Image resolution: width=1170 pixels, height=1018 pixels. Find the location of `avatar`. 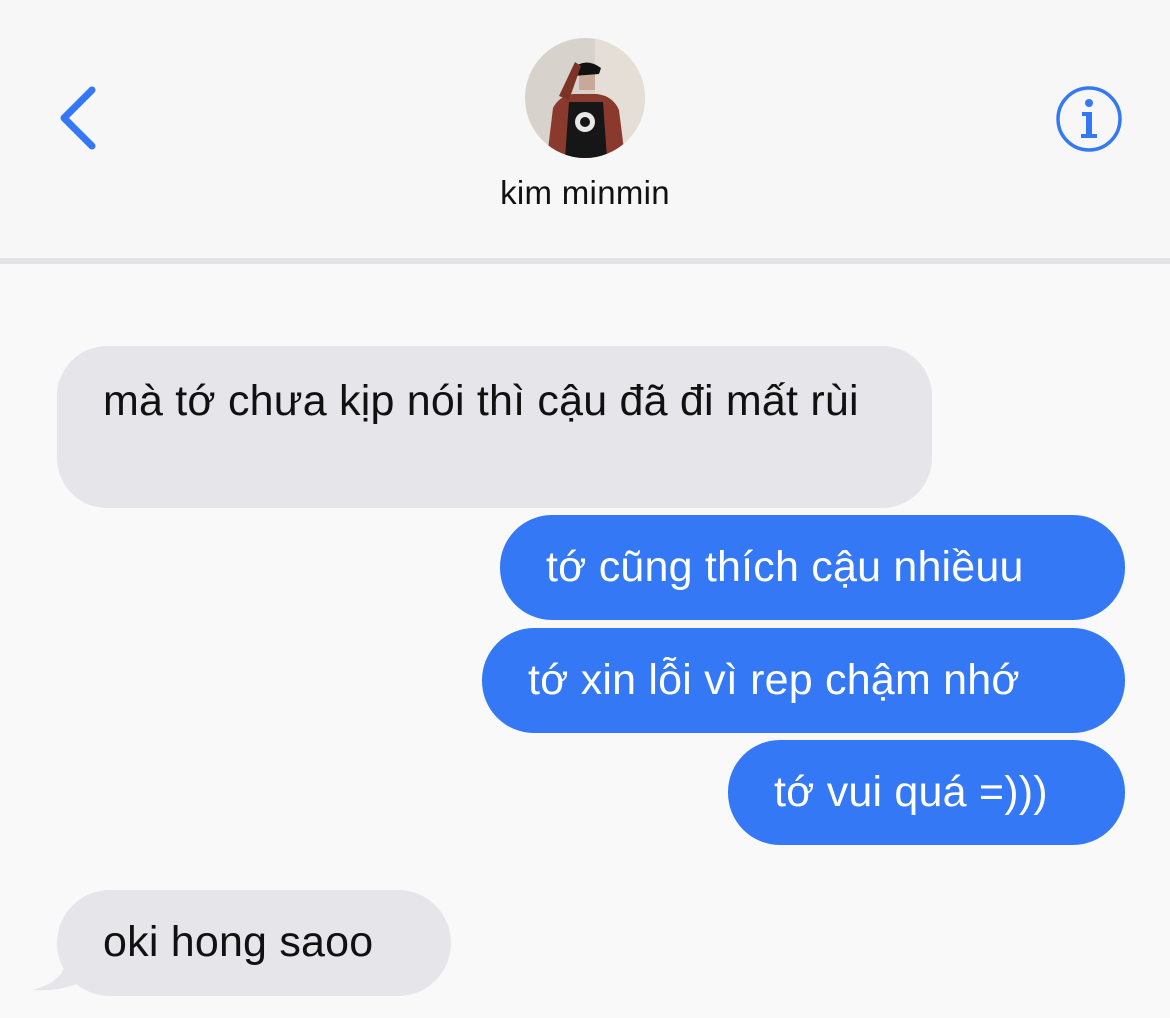

avatar is located at coordinates (585, 98).